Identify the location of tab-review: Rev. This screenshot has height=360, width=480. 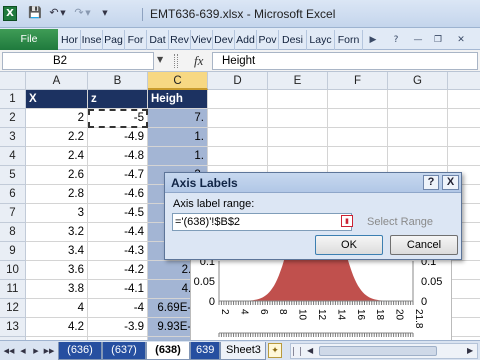
(180, 40).